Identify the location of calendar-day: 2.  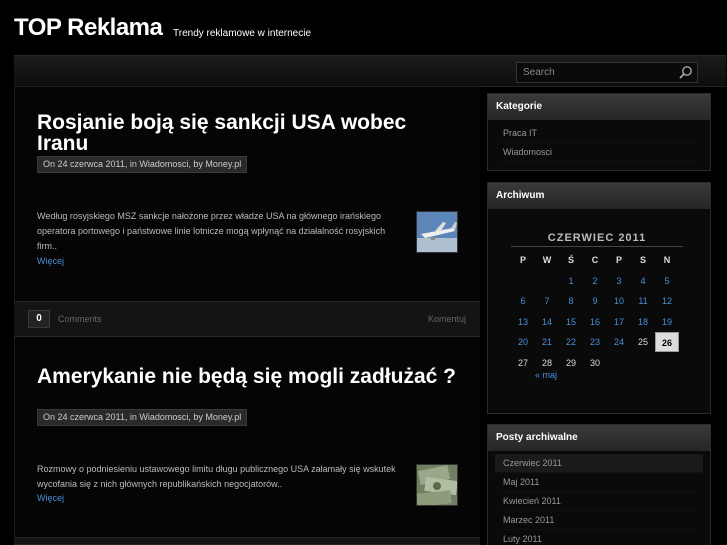
(595, 281).